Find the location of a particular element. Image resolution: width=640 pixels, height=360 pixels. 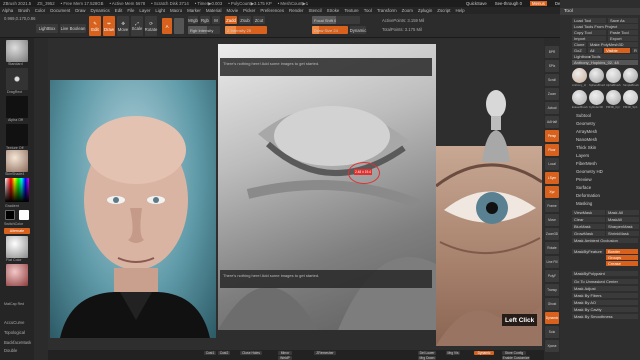

accucurve-label: AccuCurve is located at coordinates (14, 322).